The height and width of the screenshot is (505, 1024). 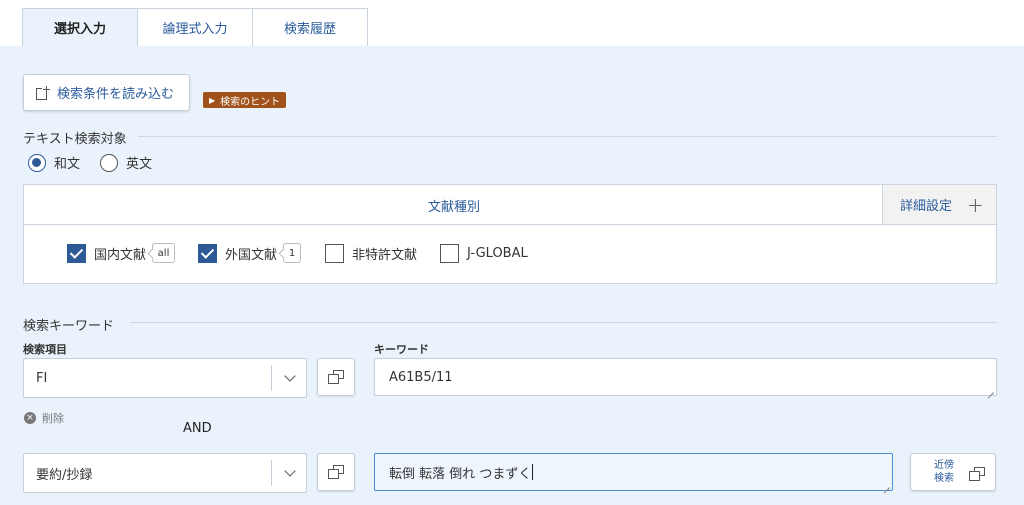 I want to click on proximity-label-line2: 検索, so click(x=944, y=478).